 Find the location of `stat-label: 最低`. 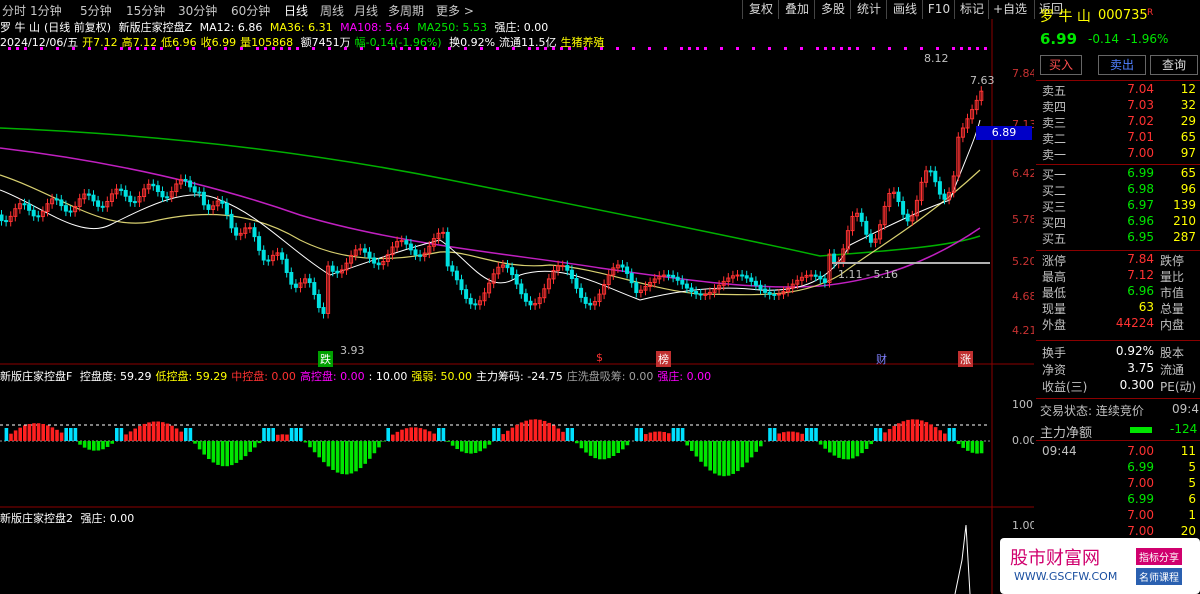

stat-label: 最低 is located at coordinates (1054, 293).